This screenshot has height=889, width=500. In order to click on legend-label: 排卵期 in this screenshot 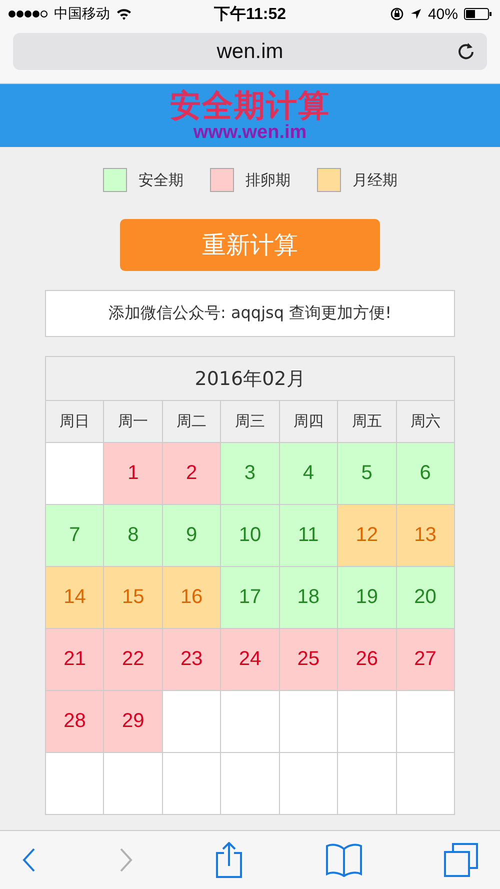, I will do `click(268, 180)`.